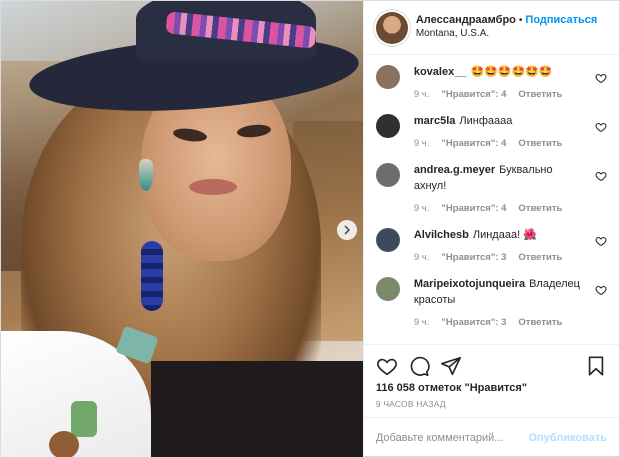  What do you see at coordinates (504, 234) in the screenshot?
I see `comment-text: Линдааа! 🌺` at bounding box center [504, 234].